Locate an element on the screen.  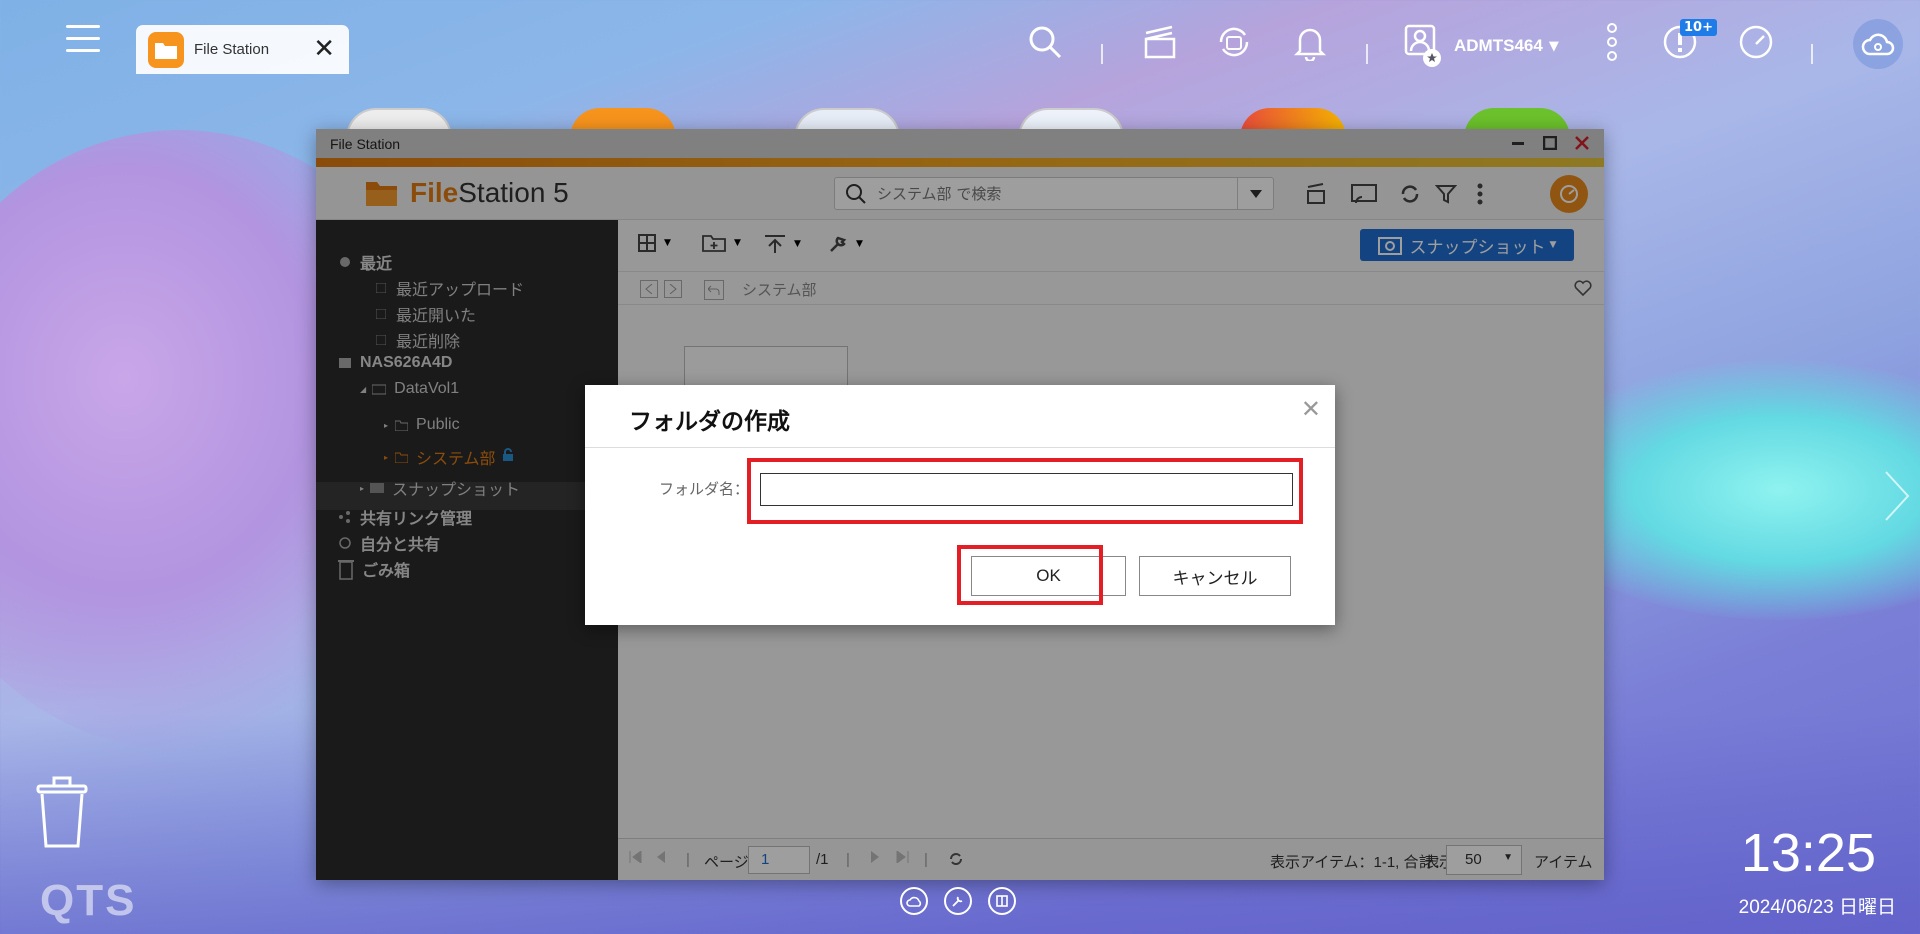
notification-badge: 10+ is located at coordinates (1698, 27).